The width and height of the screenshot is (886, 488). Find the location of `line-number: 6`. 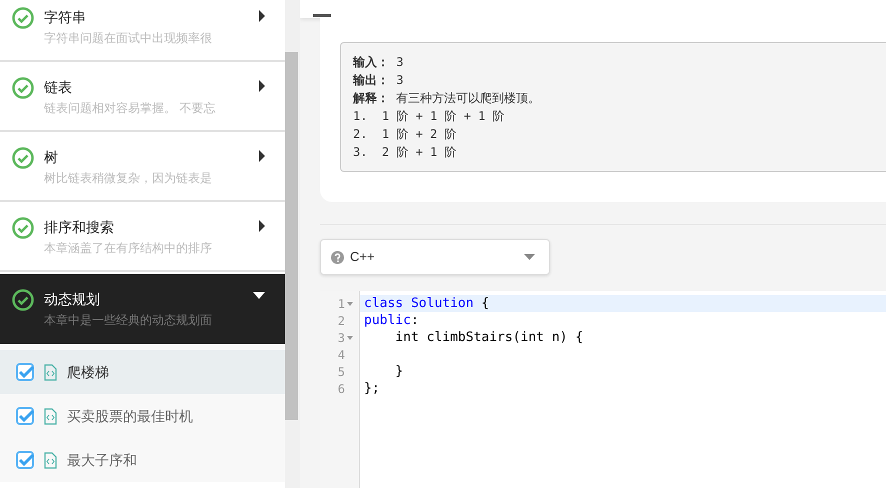

line-number: 6 is located at coordinates (341, 388).